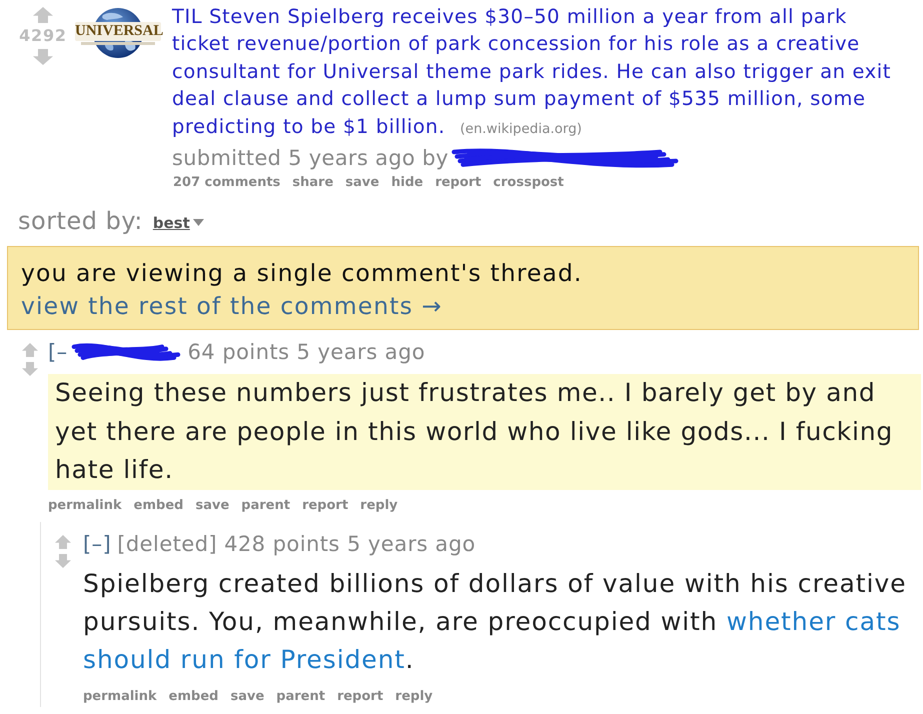 This screenshot has height=714, width=923. What do you see at coordinates (43, 36) in the screenshot?
I see `vote-score: 4292` at bounding box center [43, 36].